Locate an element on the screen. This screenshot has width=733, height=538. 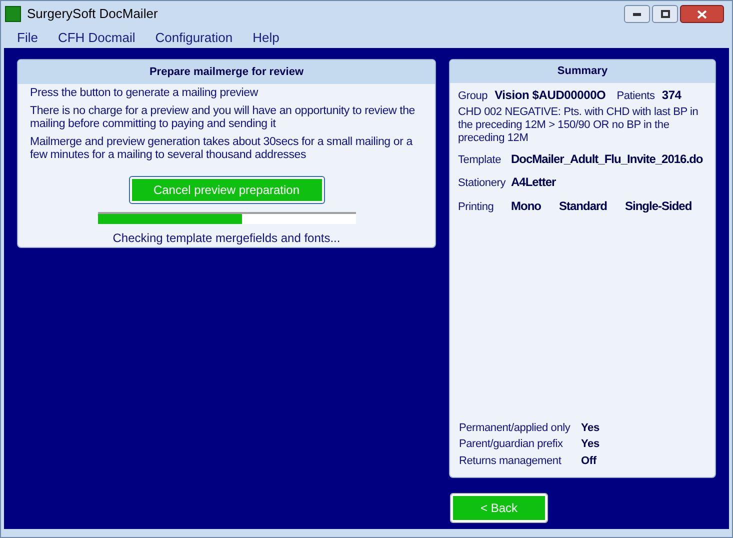
field-label: Stationery is located at coordinates (482, 183).